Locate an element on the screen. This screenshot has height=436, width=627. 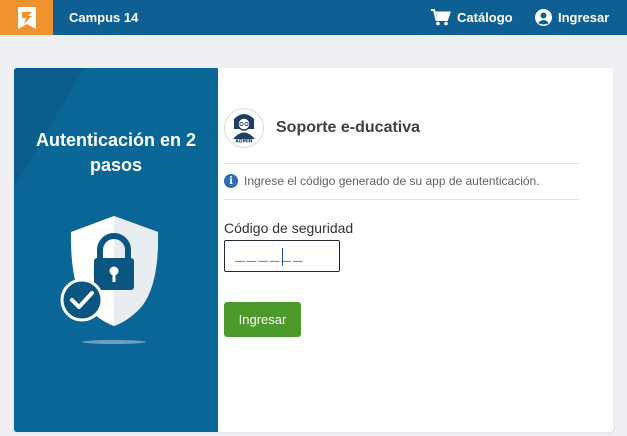
login-link: Ingresar is located at coordinates (572, 17).